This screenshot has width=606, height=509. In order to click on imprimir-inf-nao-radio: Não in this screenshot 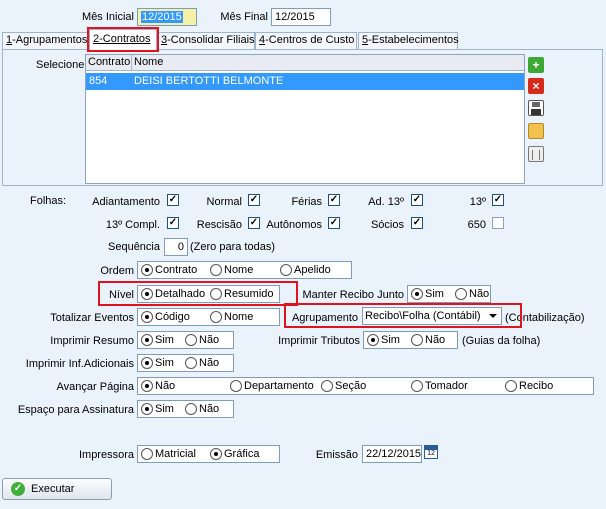, I will do `click(202, 364)`.